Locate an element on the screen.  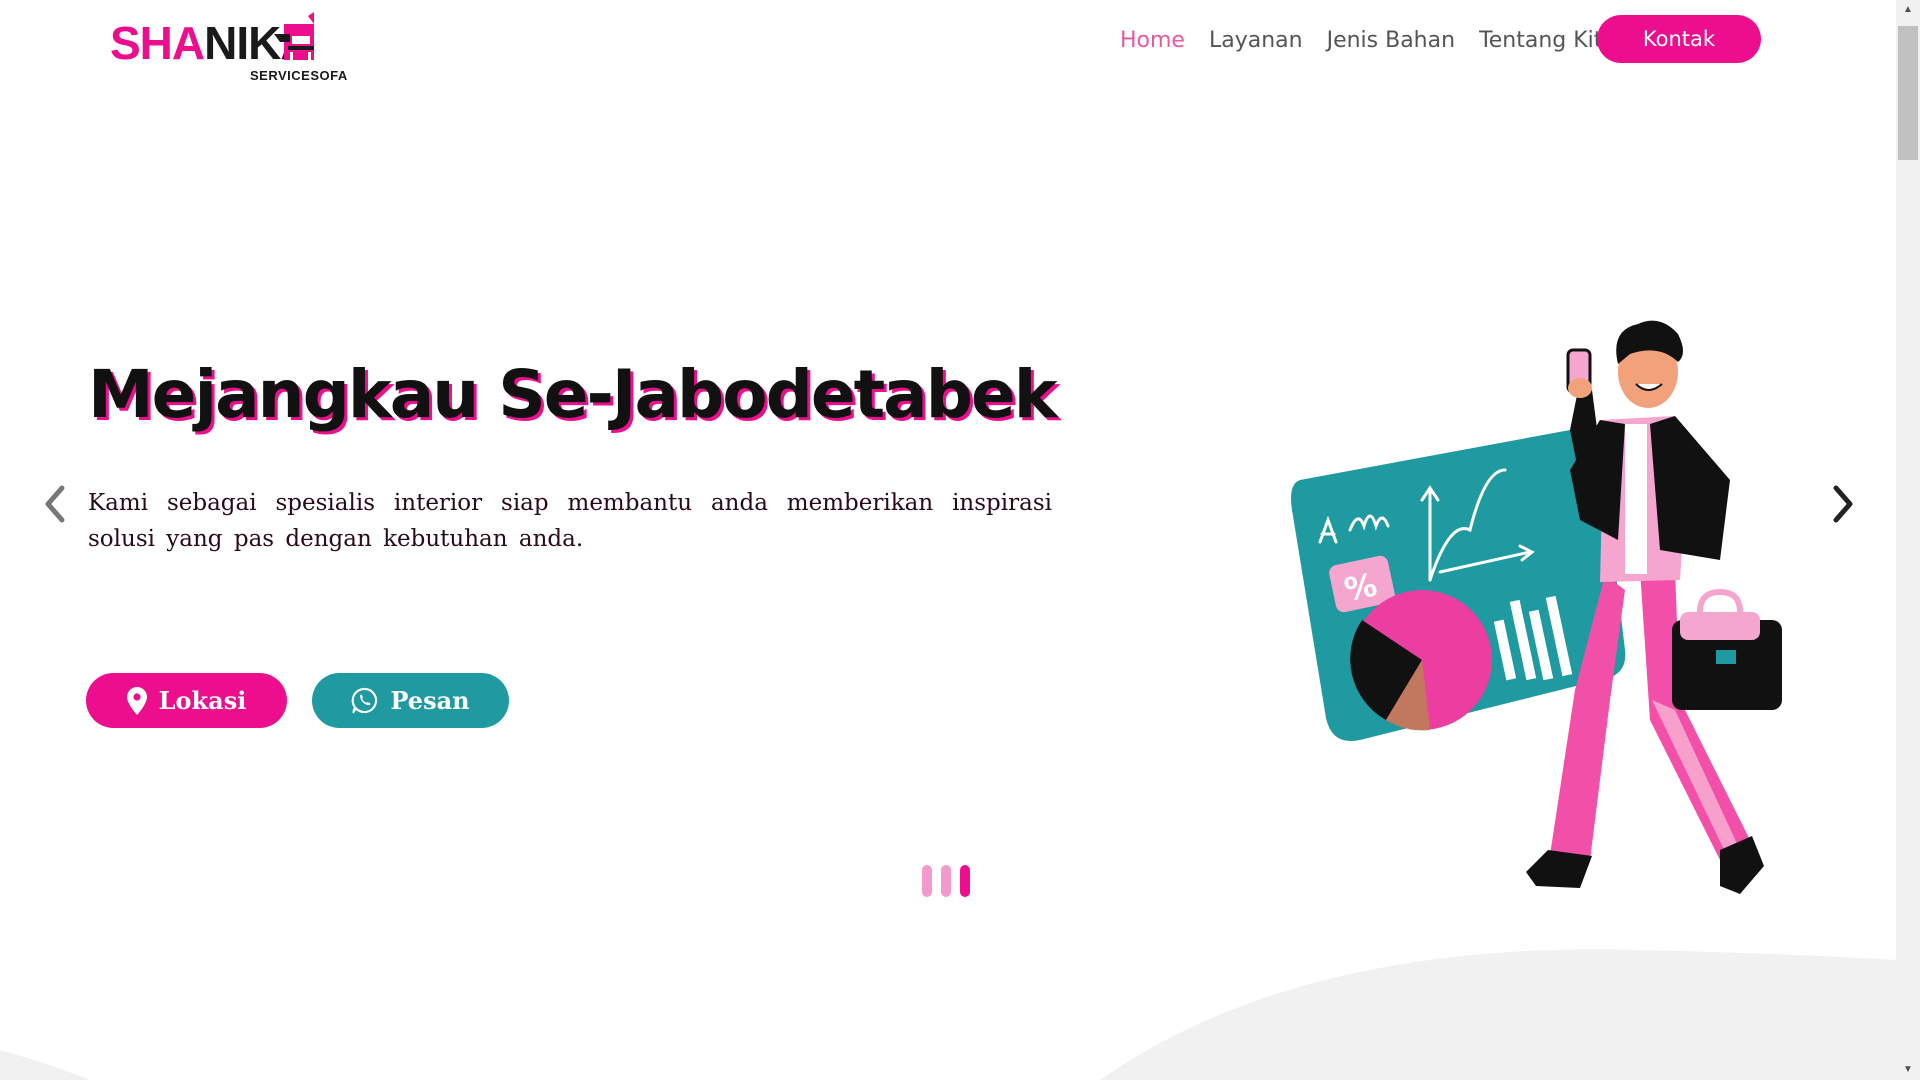
chevron-left-icon is located at coordinates (55, 504).